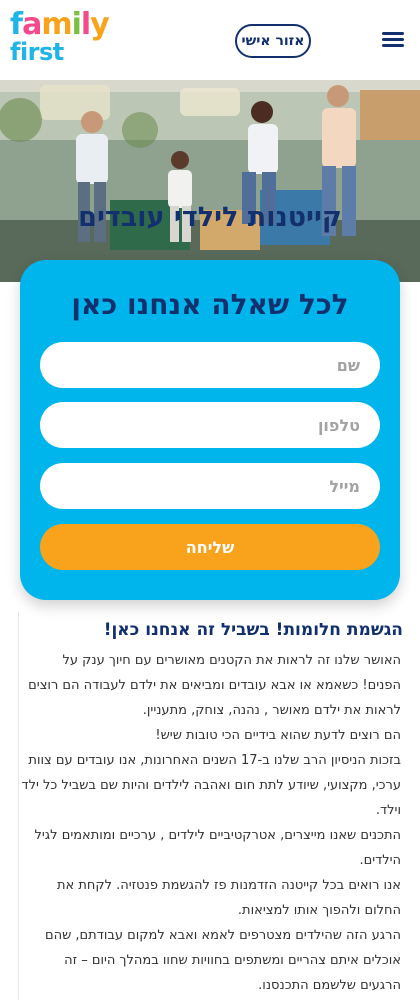 This screenshot has height=1000, width=420. What do you see at coordinates (253, 630) in the screenshot?
I see `section-title: הגשמת חלומות! בשביל זה אנחנו כאן!` at bounding box center [253, 630].